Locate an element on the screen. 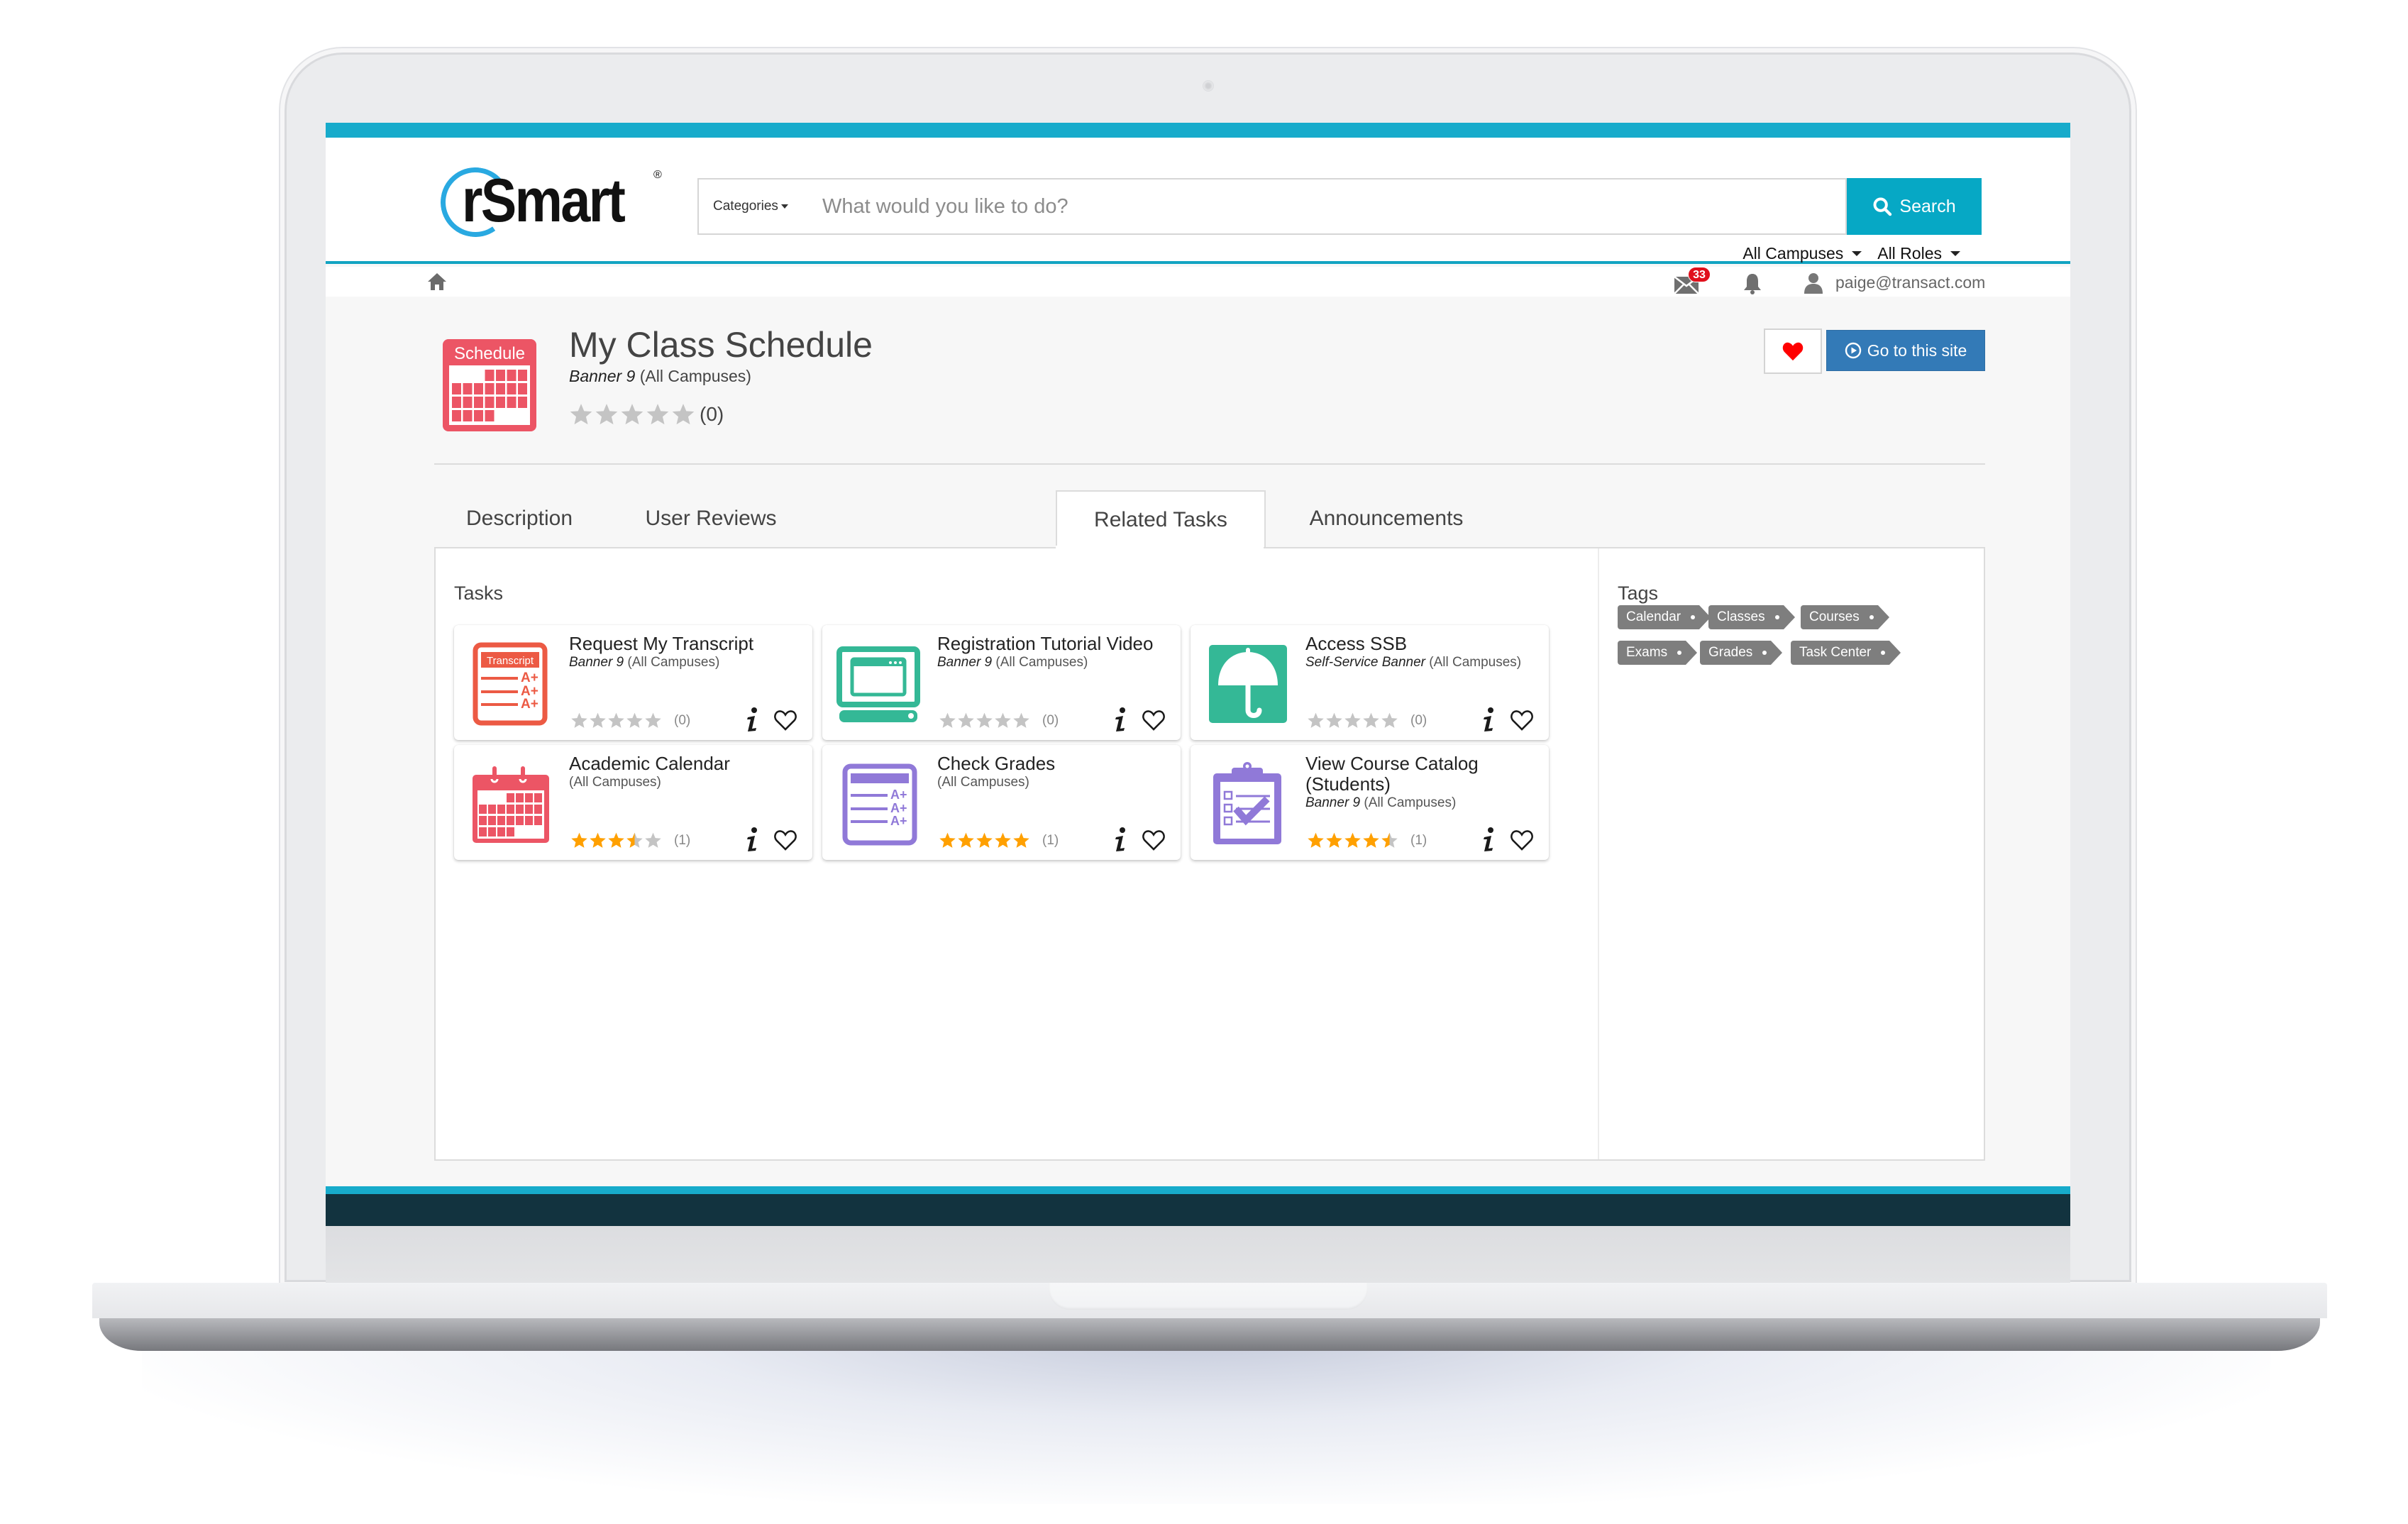  tag: Grades is located at coordinates (1741, 653).